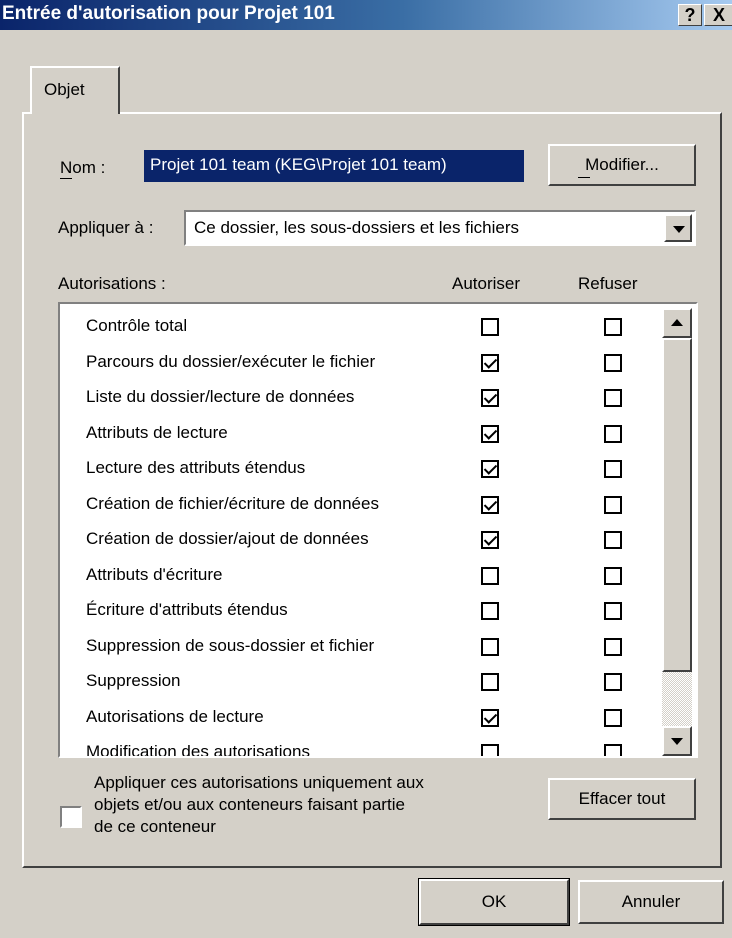 The height and width of the screenshot is (938, 732). Describe the element at coordinates (231, 361) in the screenshot. I see `permission-label: Parcours du dossier/exécuter le fichier` at that location.